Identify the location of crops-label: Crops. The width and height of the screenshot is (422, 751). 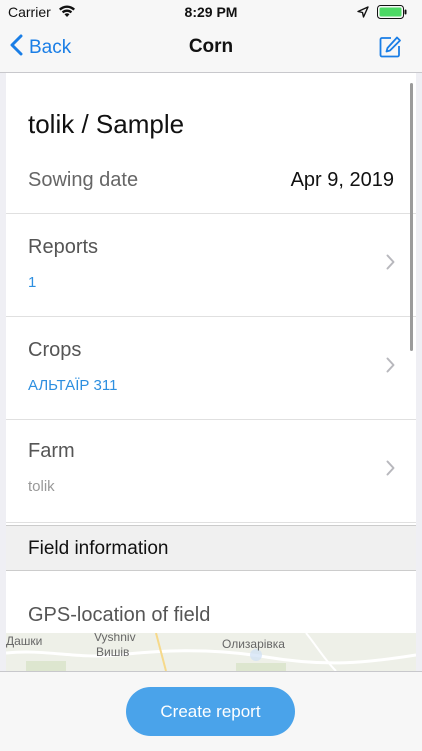
(55, 350).